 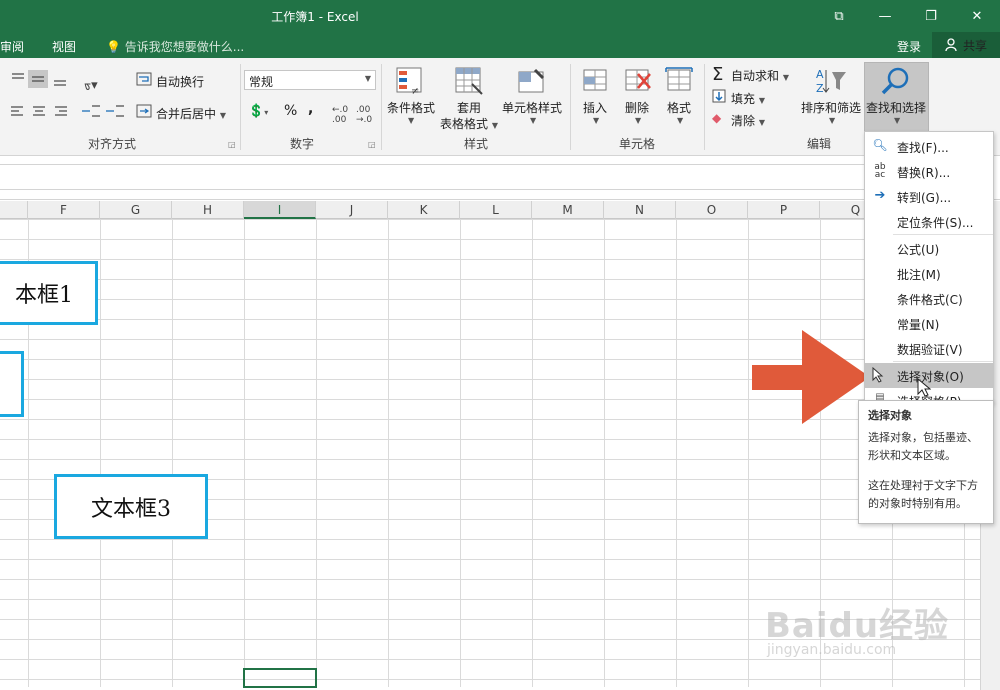 I want to click on watermark-brand: Baidu经验, so click(x=857, y=626).